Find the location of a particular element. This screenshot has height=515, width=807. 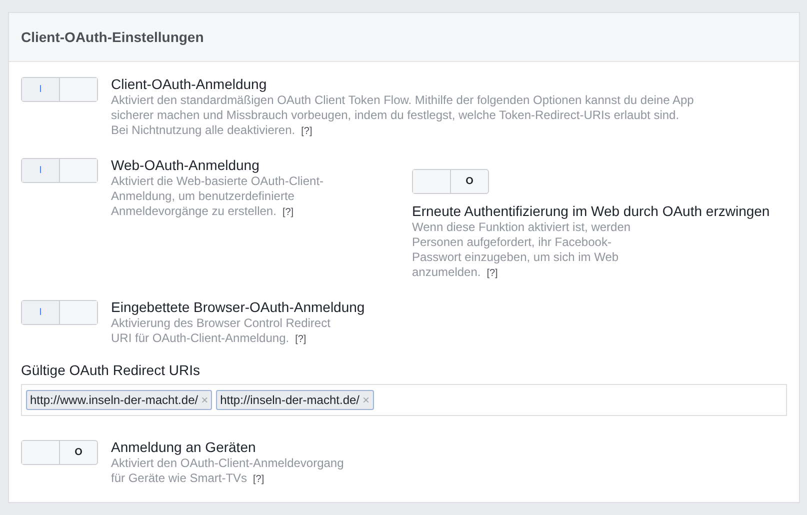

setting-description: Aktiviert den OAuth-Client-Anmeldevorgang is located at coordinates (227, 463).